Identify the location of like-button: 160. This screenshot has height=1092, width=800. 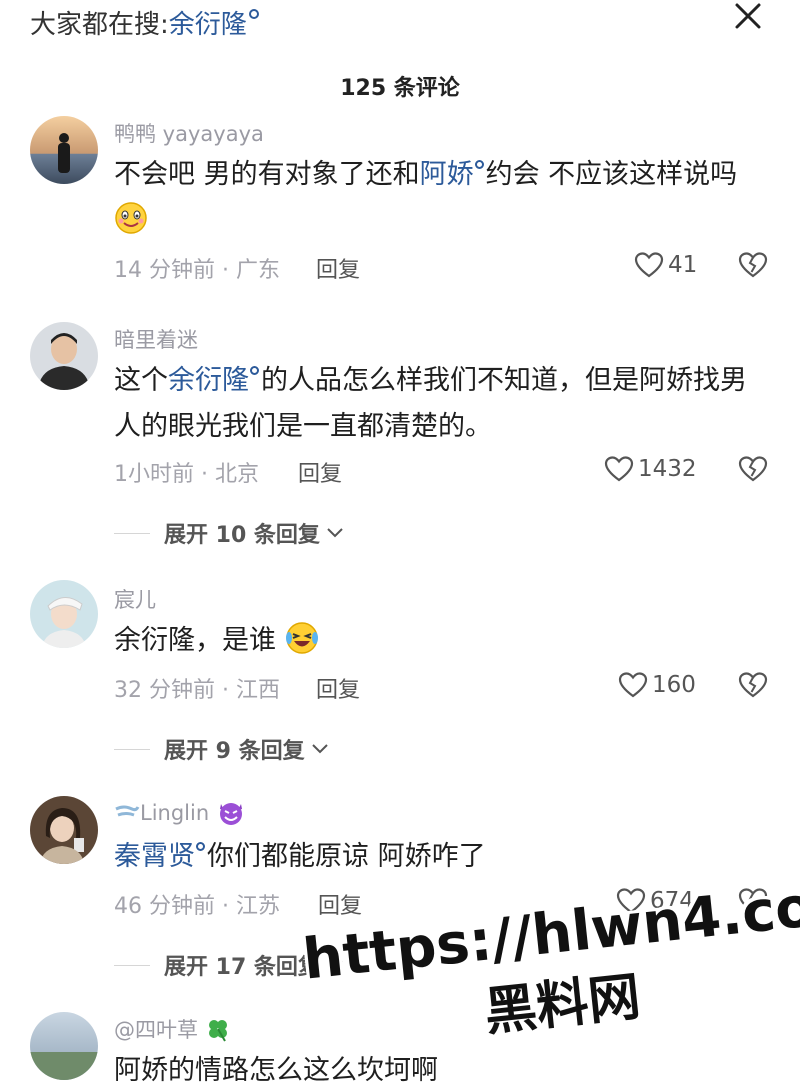
(657, 685).